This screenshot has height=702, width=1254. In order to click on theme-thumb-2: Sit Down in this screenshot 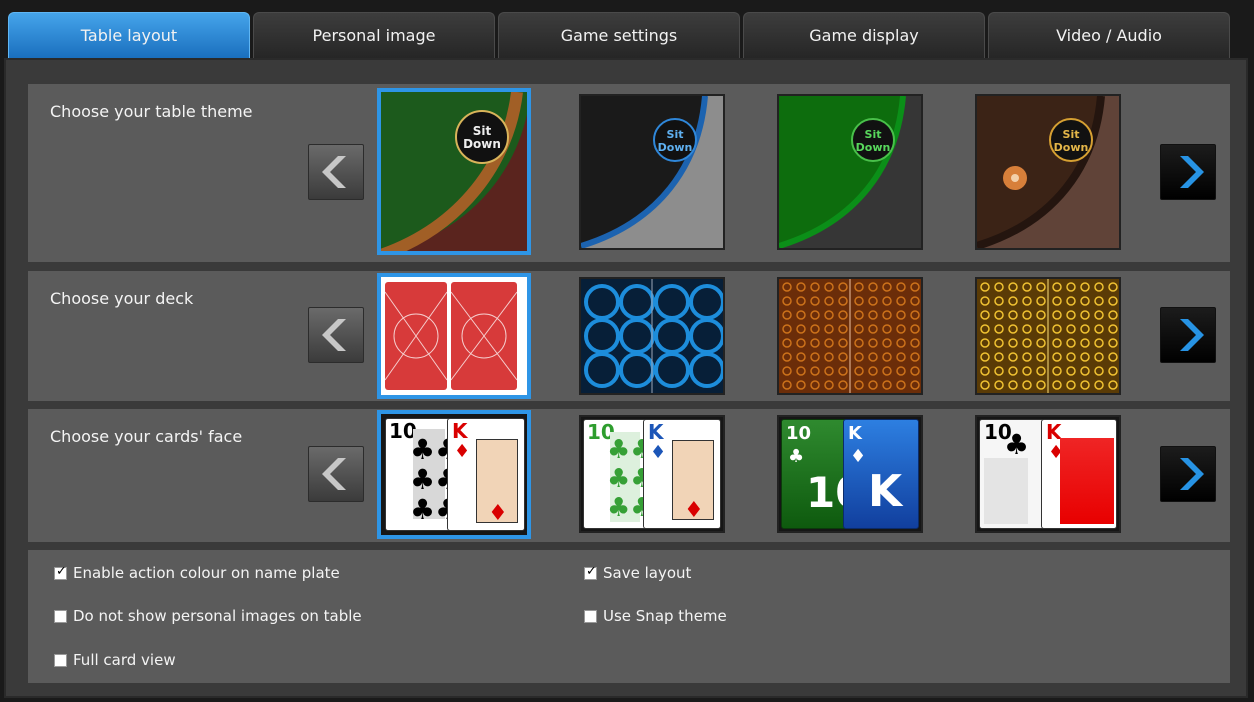, I will do `click(652, 172)`.